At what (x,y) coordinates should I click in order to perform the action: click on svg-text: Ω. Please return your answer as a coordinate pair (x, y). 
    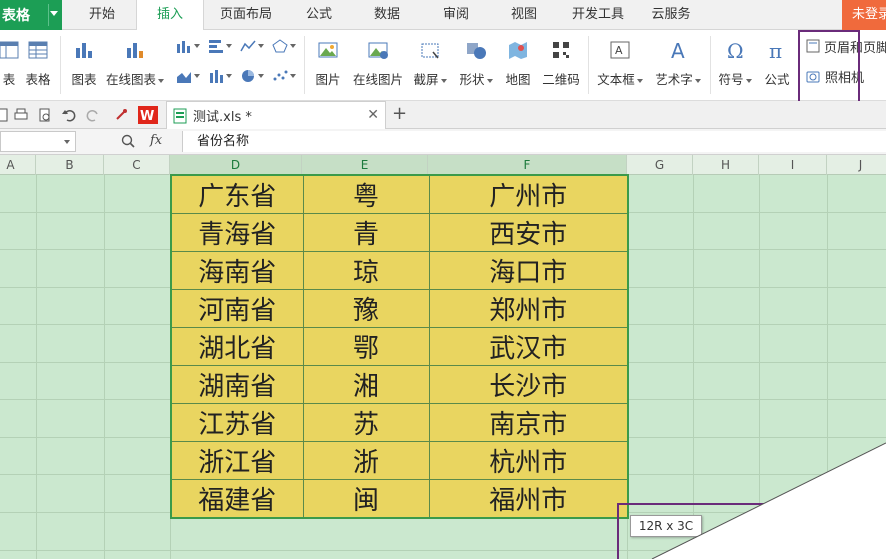
    Looking at the image, I should click on (735, 50).